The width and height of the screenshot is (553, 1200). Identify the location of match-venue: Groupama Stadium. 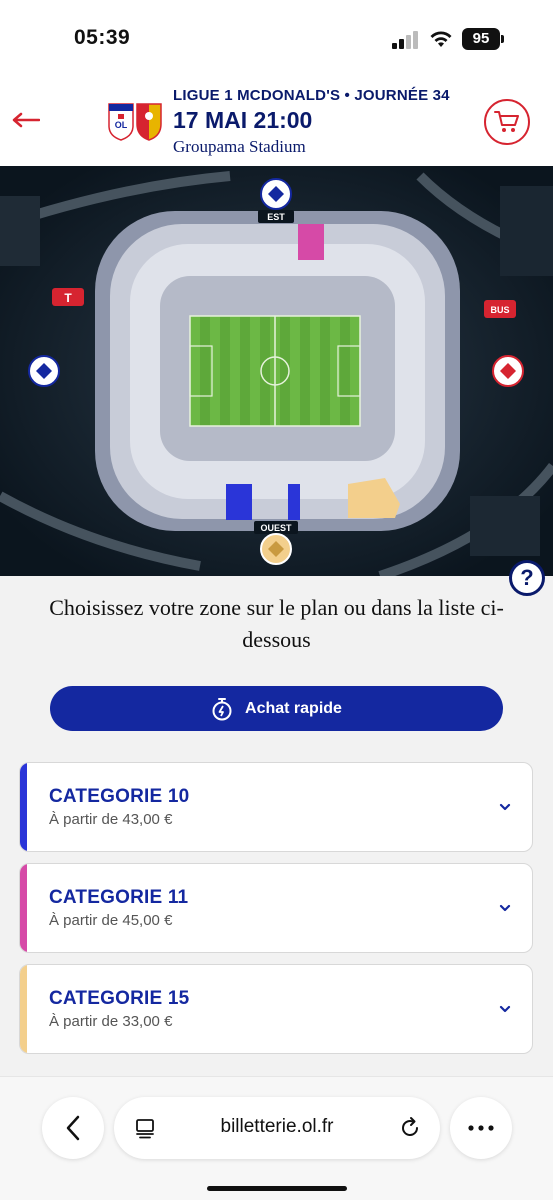
(239, 146).